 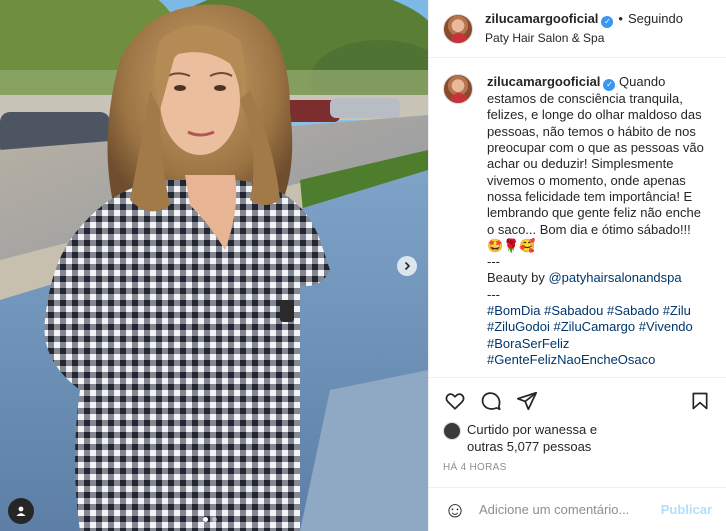 I want to click on author-avatar, so click(x=458, y=28).